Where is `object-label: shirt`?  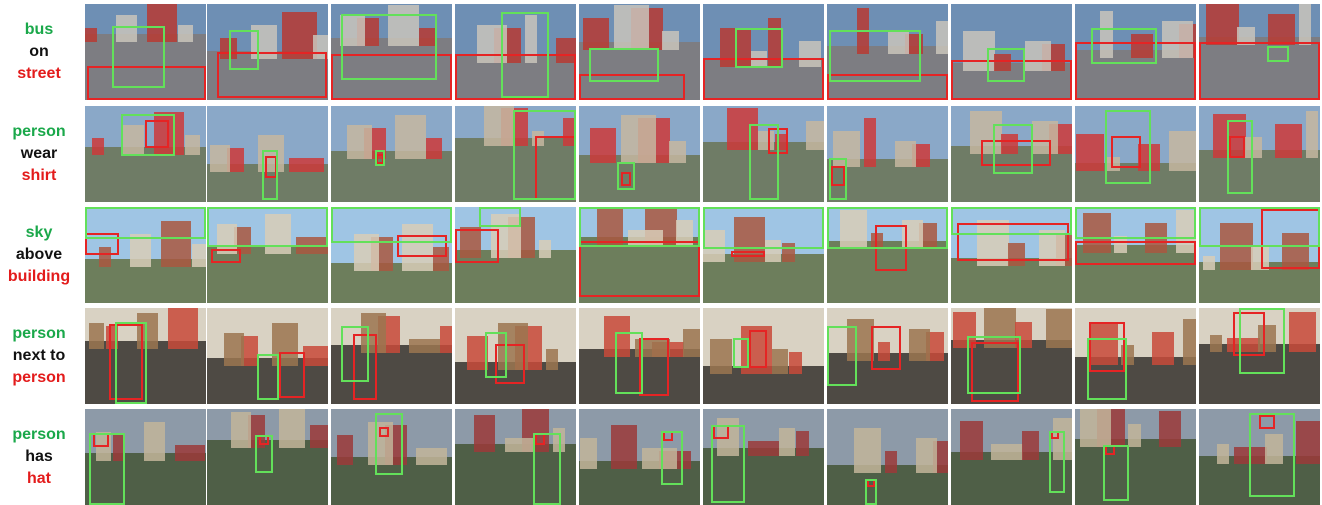
object-label: shirt is located at coordinates (39, 175).